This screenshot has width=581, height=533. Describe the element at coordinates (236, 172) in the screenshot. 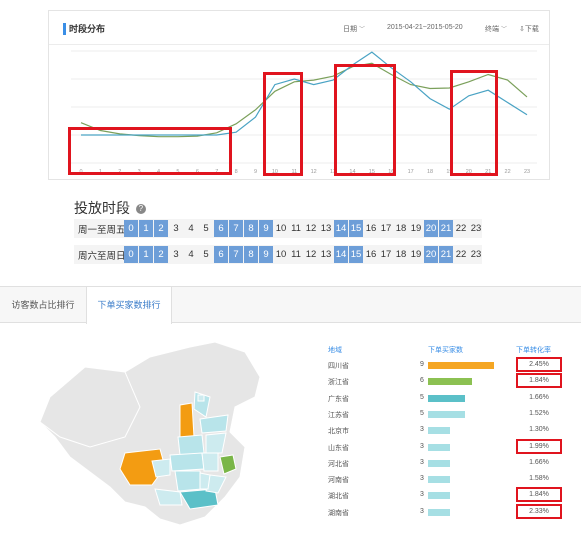

I see `x-tick-label: 8` at that location.